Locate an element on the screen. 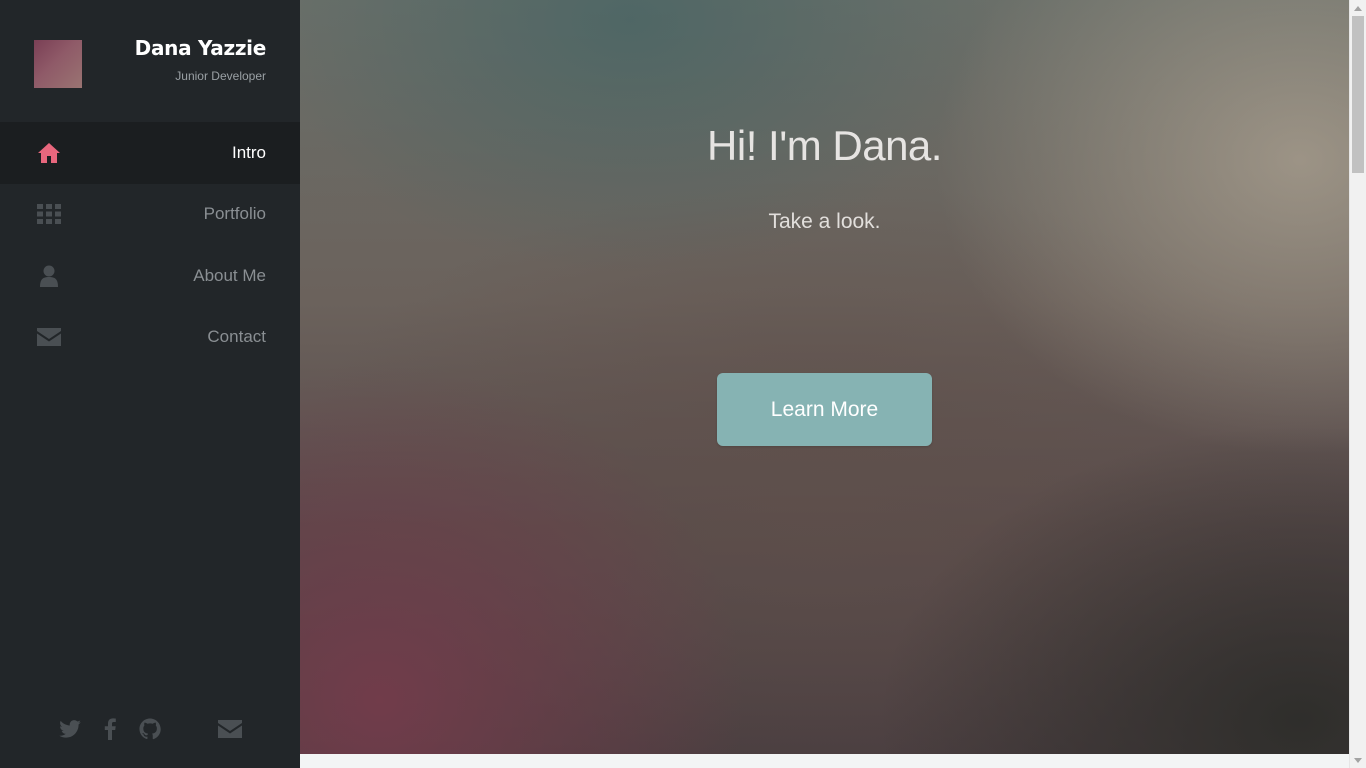 The height and width of the screenshot is (768, 1366). nav-item-portfolio: Portfolio is located at coordinates (150, 215).